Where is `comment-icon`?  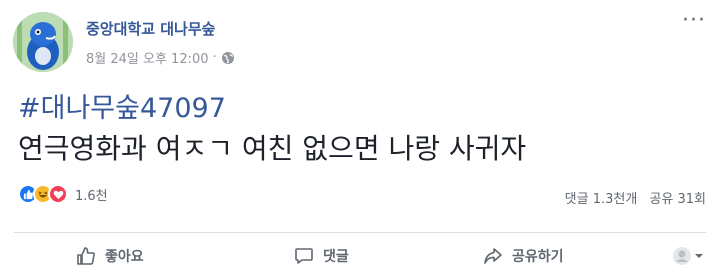 comment-icon is located at coordinates (304, 256).